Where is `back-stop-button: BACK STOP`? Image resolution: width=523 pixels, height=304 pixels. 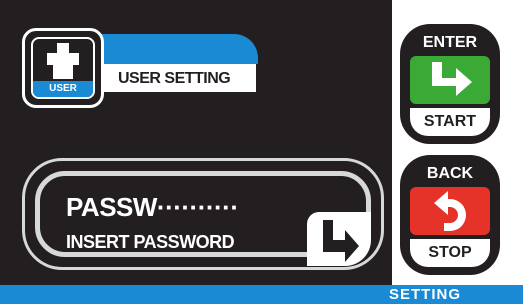 back-stop-button: BACK STOP is located at coordinates (450, 215).